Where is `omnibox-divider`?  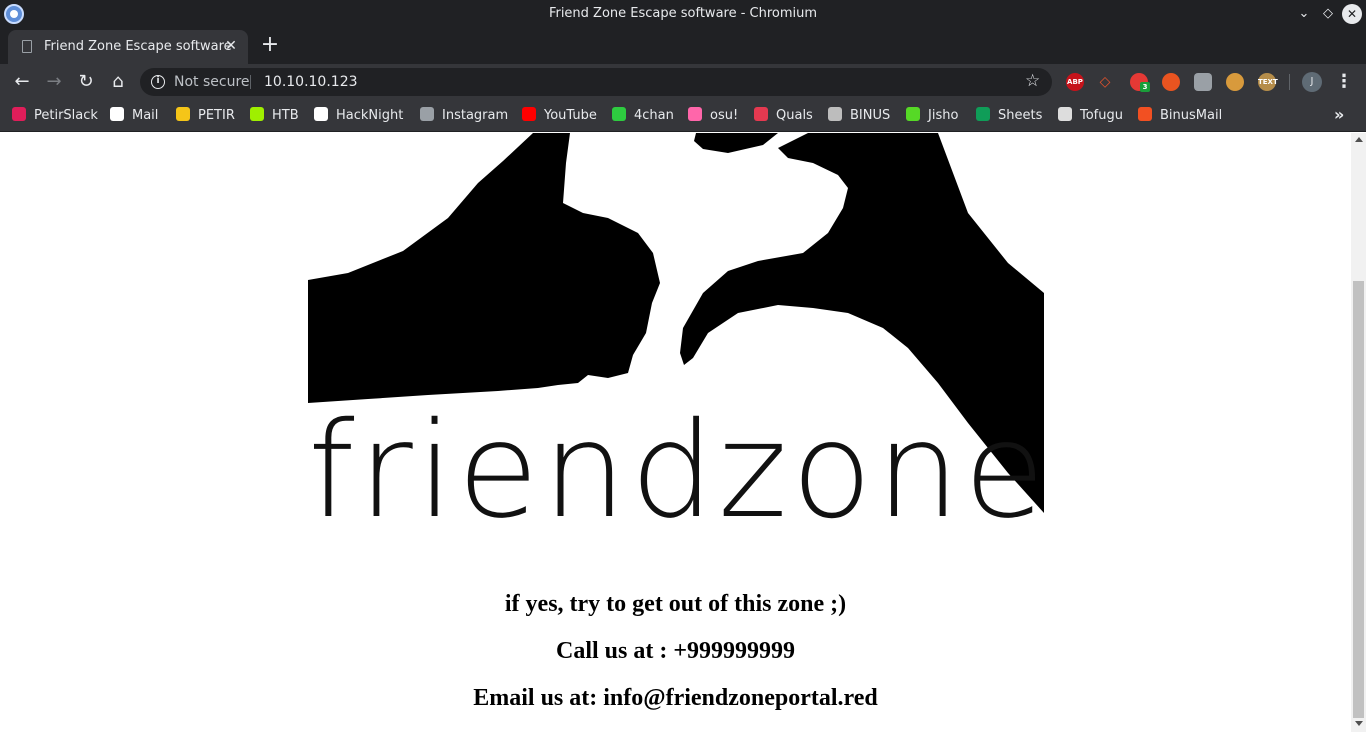
omnibox-divider is located at coordinates (250, 82).